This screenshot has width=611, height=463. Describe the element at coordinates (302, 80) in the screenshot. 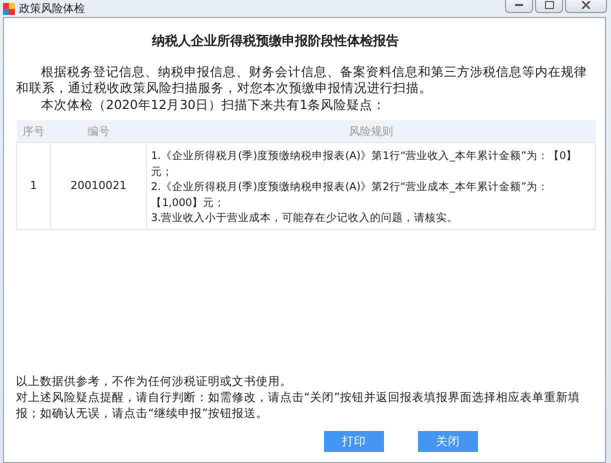

I see `intro-text: 根据税务登记信息、纳税申报信息、财务会计信息、备案资料信息和第三方涉税信息等内在规律和联系，通过税收政策风险扫描服务，对您本次预缴申报情况进行扫描。` at that location.